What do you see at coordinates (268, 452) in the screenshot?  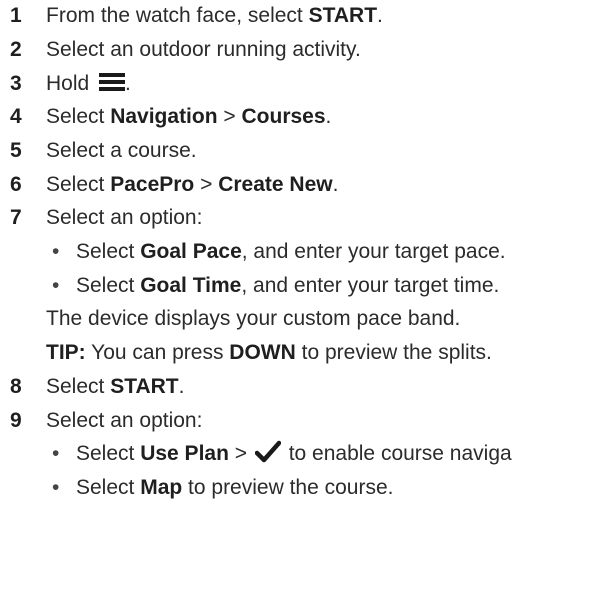 I see `checkmark-icon` at bounding box center [268, 452].